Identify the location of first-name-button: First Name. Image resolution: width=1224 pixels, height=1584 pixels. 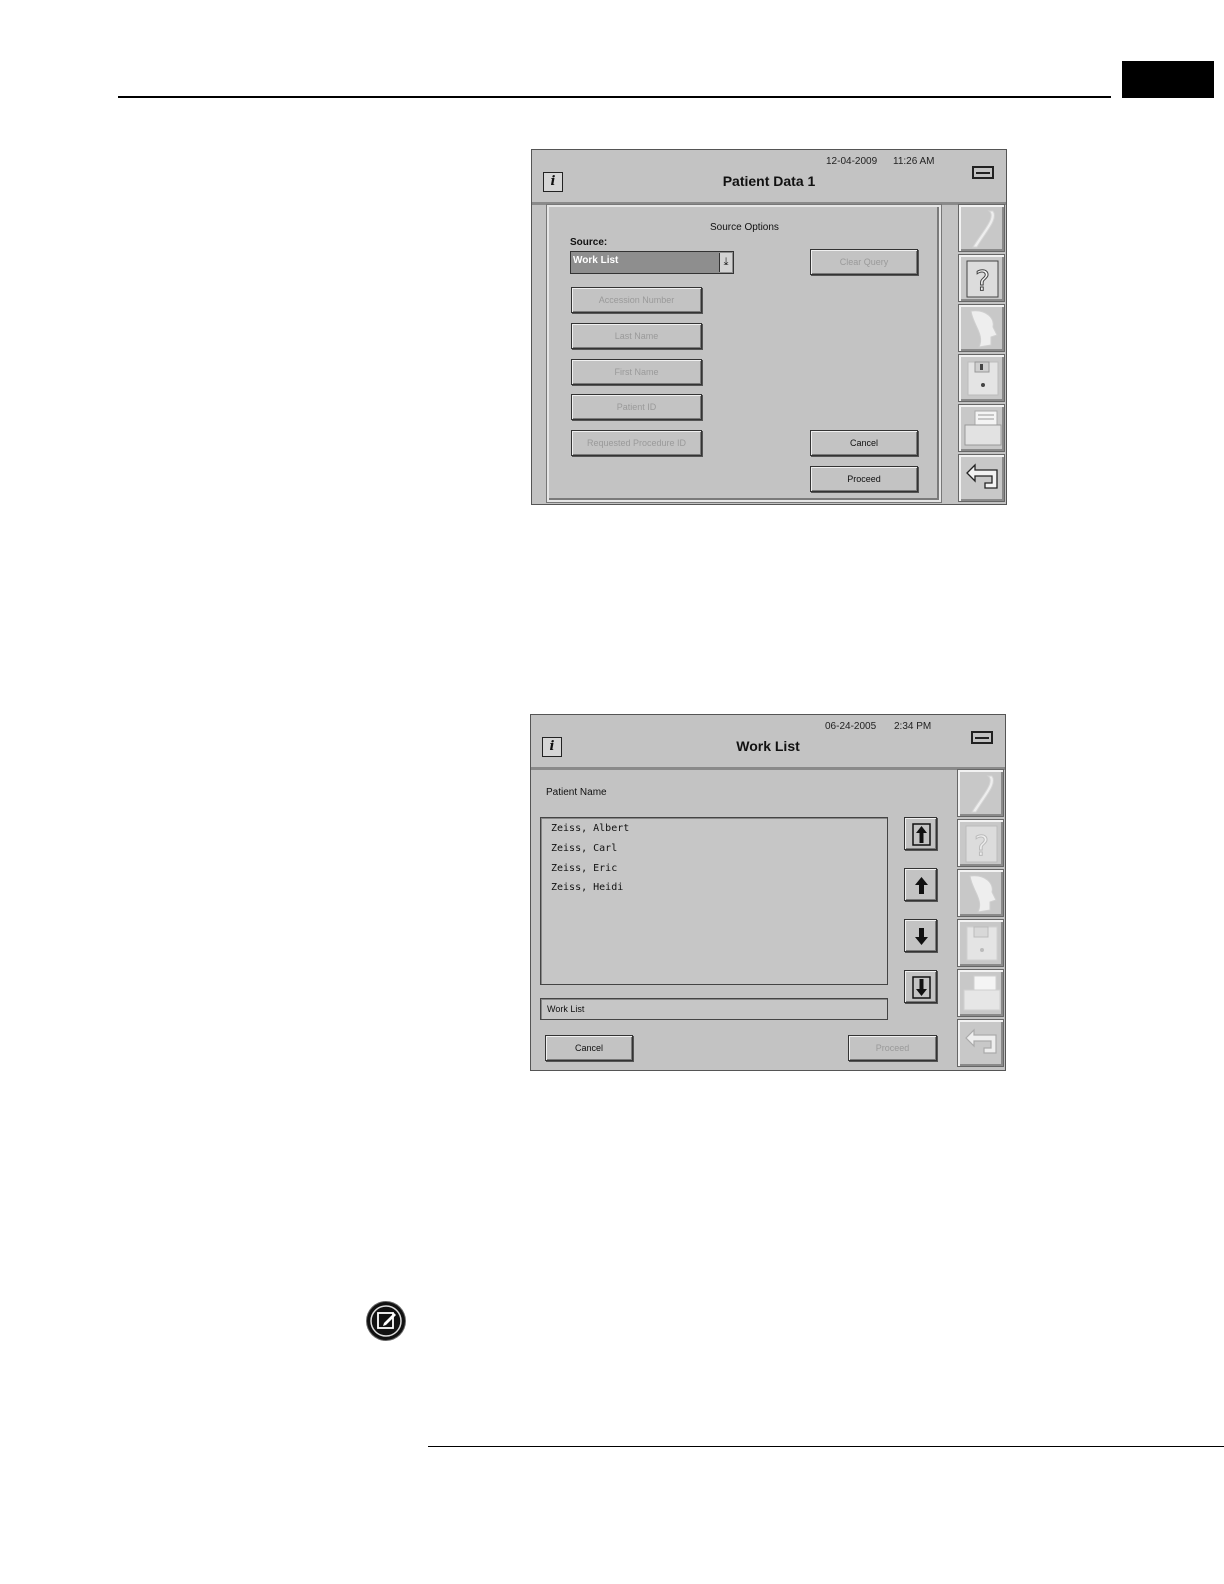
(636, 372).